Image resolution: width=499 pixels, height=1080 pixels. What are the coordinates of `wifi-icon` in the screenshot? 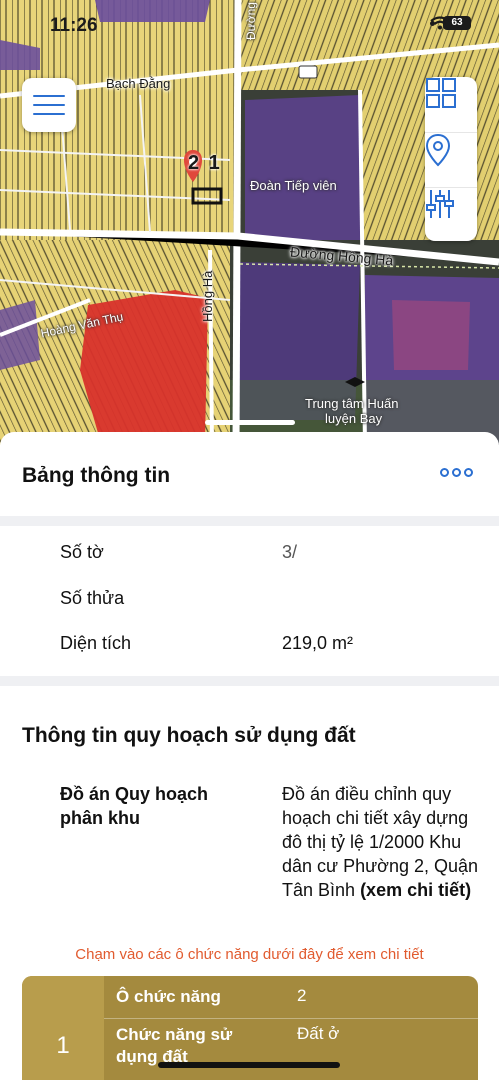 It's located at (440, 23).